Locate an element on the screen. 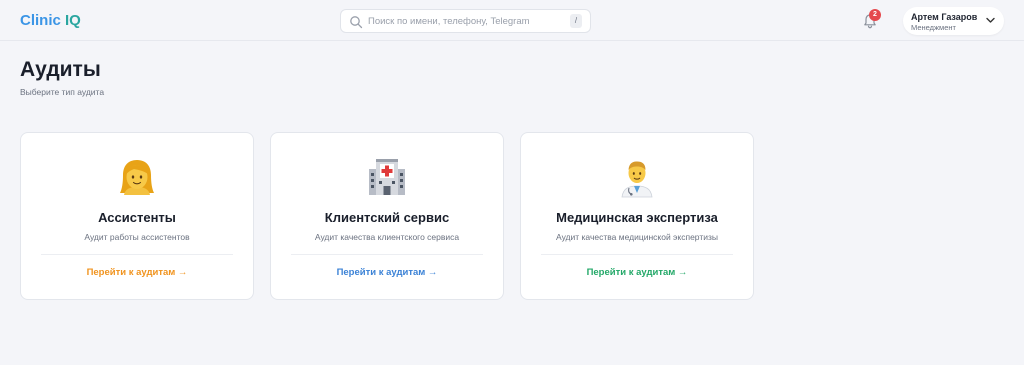 This screenshot has height=365, width=1024. search-icon is located at coordinates (356, 22).